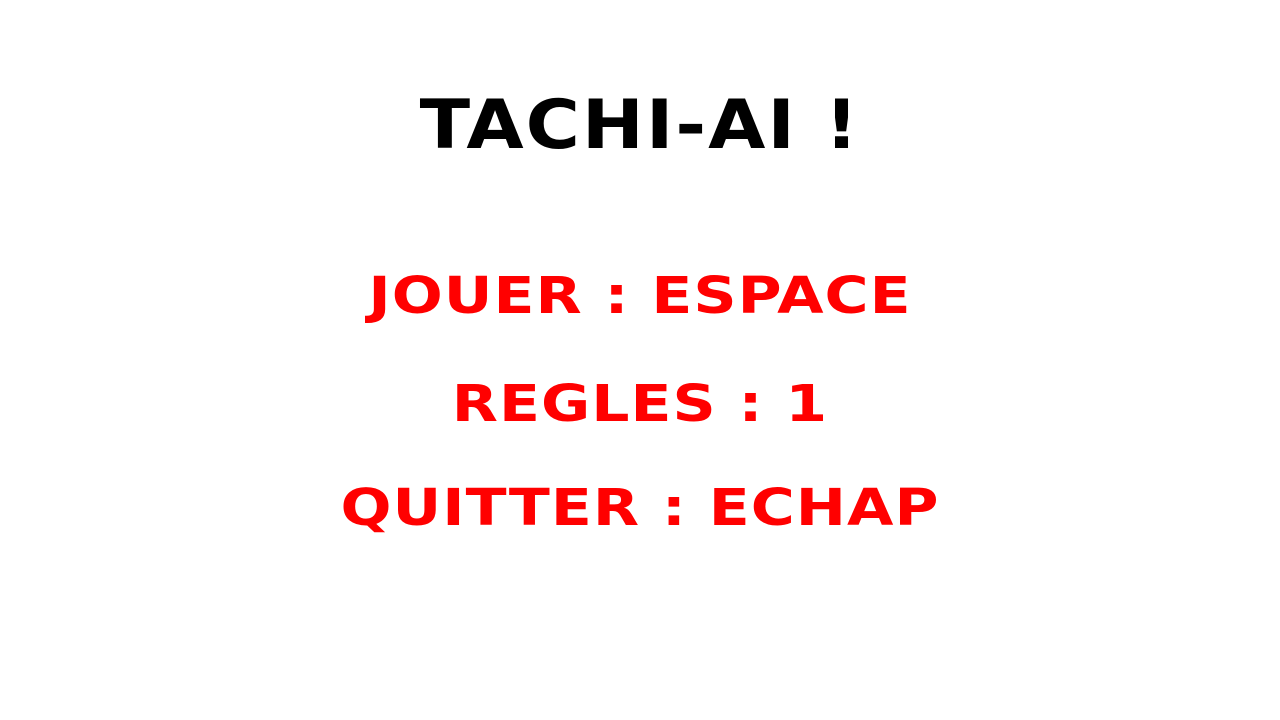  Describe the element at coordinates (640, 508) in the screenshot. I see `menu-item-quit: QUITTER : ECHAP` at that location.